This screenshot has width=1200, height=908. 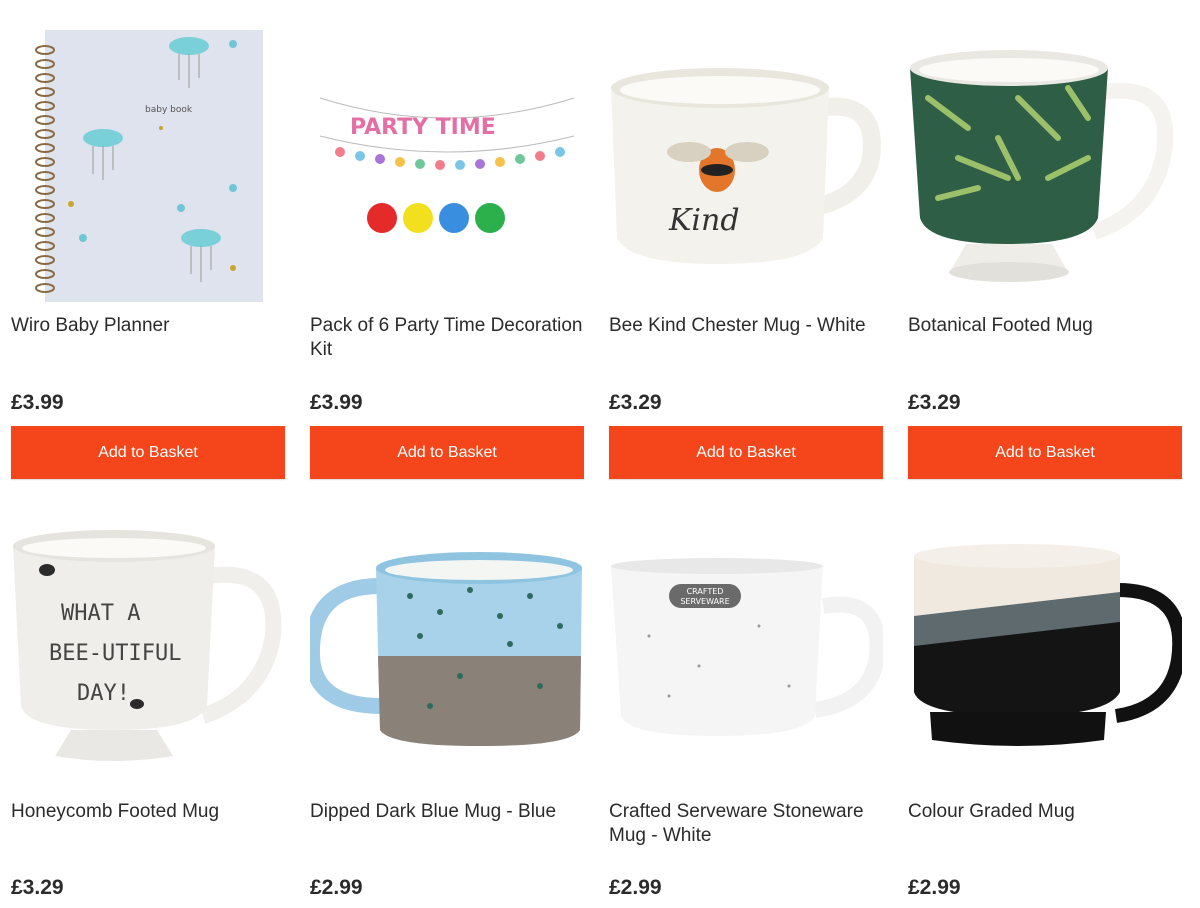 What do you see at coordinates (746, 326) in the screenshot?
I see `product-title: Bee Kind Chester Mug - White` at bounding box center [746, 326].